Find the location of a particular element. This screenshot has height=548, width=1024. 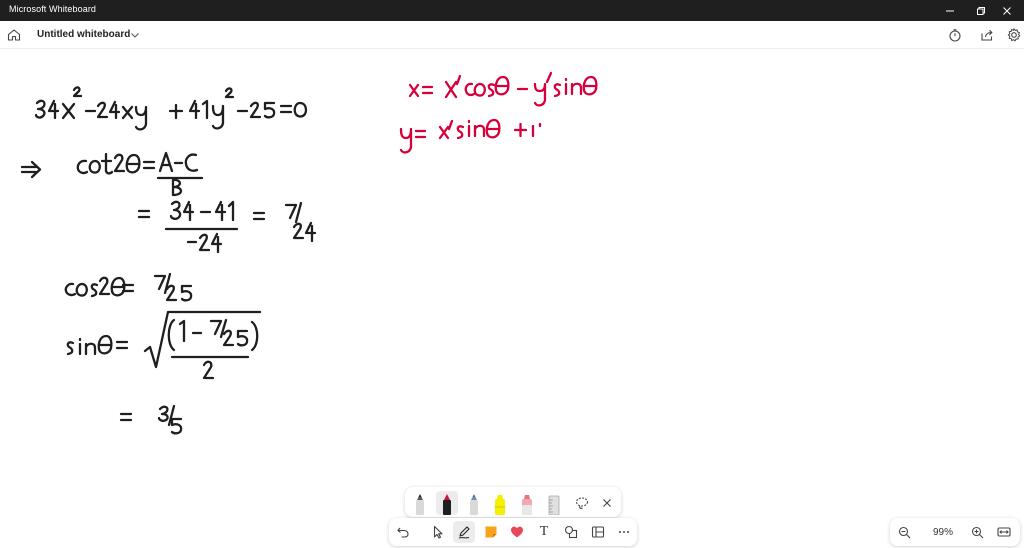

main-toolbar: T is located at coordinates (513, 532).